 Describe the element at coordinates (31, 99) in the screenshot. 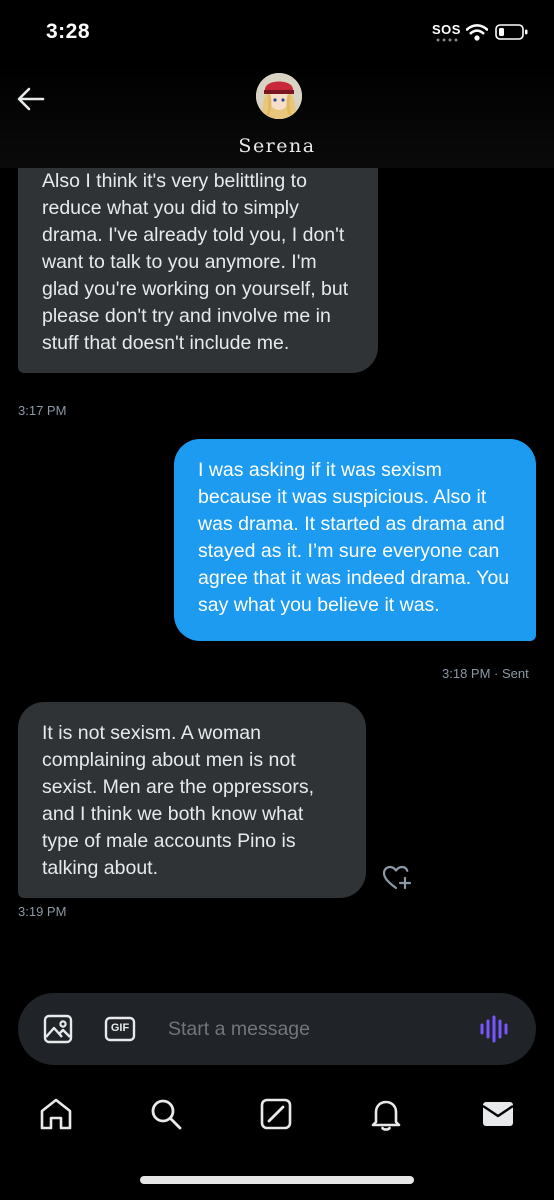

I see `back-arrow-icon` at that location.